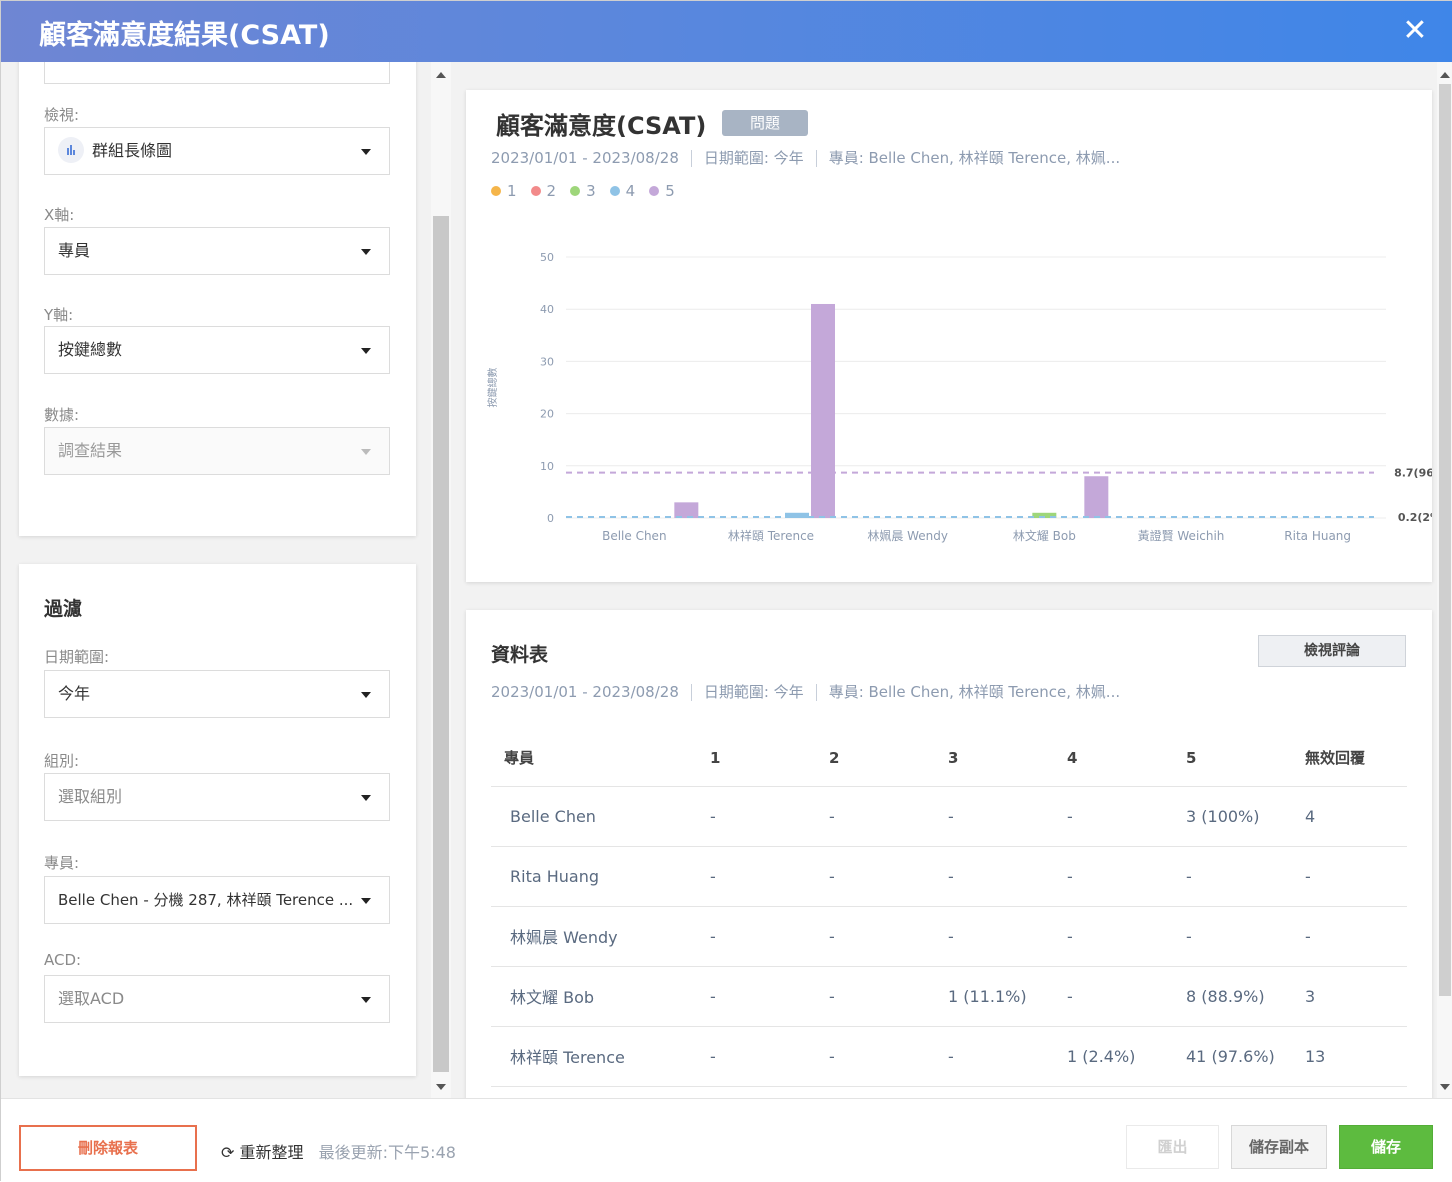  Describe the element at coordinates (875, 758) in the screenshot. I see `column-header: 2` at that location.